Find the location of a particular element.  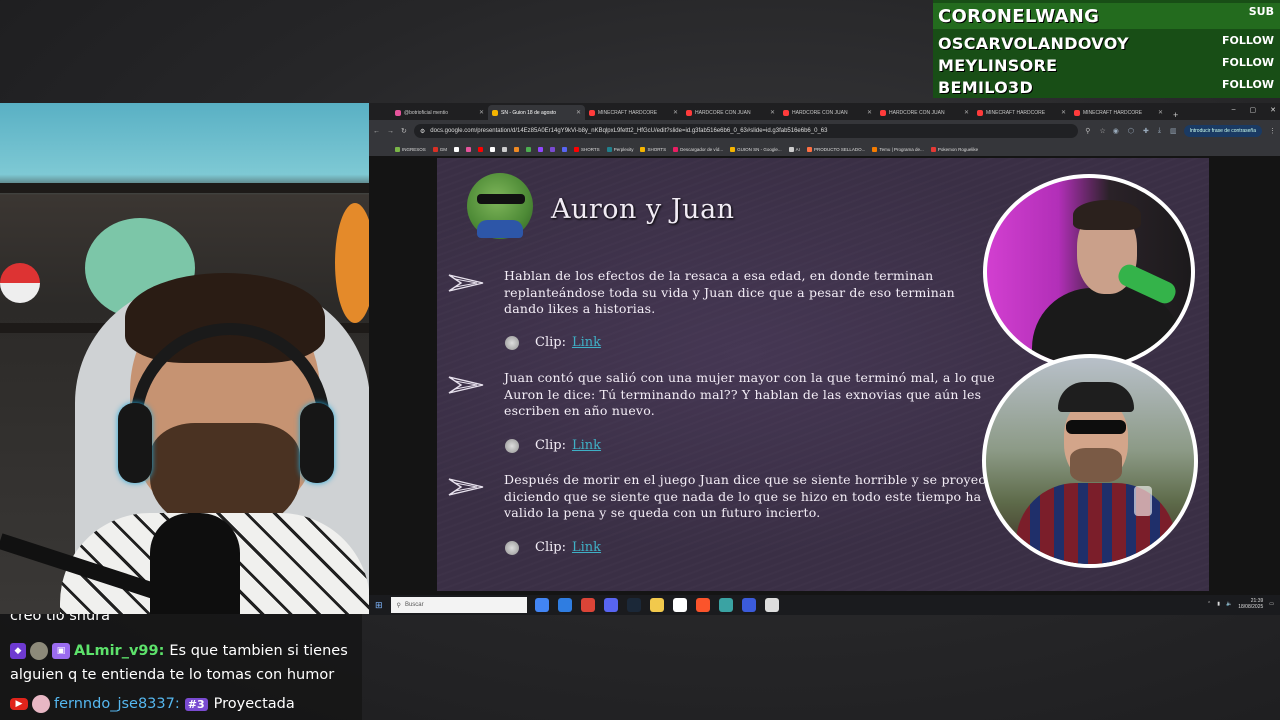

subscriber-badge-icon: ▣ is located at coordinates (61, 651).